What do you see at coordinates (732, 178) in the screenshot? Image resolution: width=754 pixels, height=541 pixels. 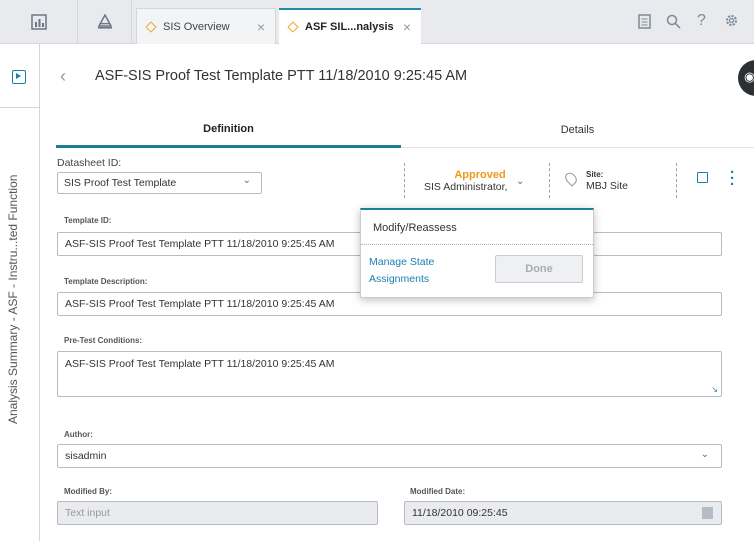 I see `more-options-icon: · · ·` at bounding box center [732, 178].